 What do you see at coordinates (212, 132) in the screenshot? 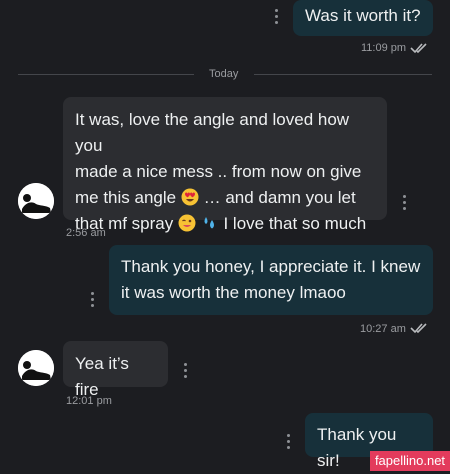
I see `message-line: It was, love the angle and loved how you` at bounding box center [212, 132].